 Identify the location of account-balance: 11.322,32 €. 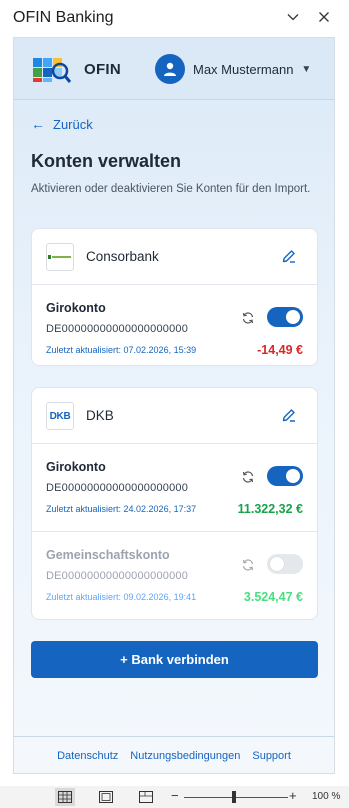
(270, 509).